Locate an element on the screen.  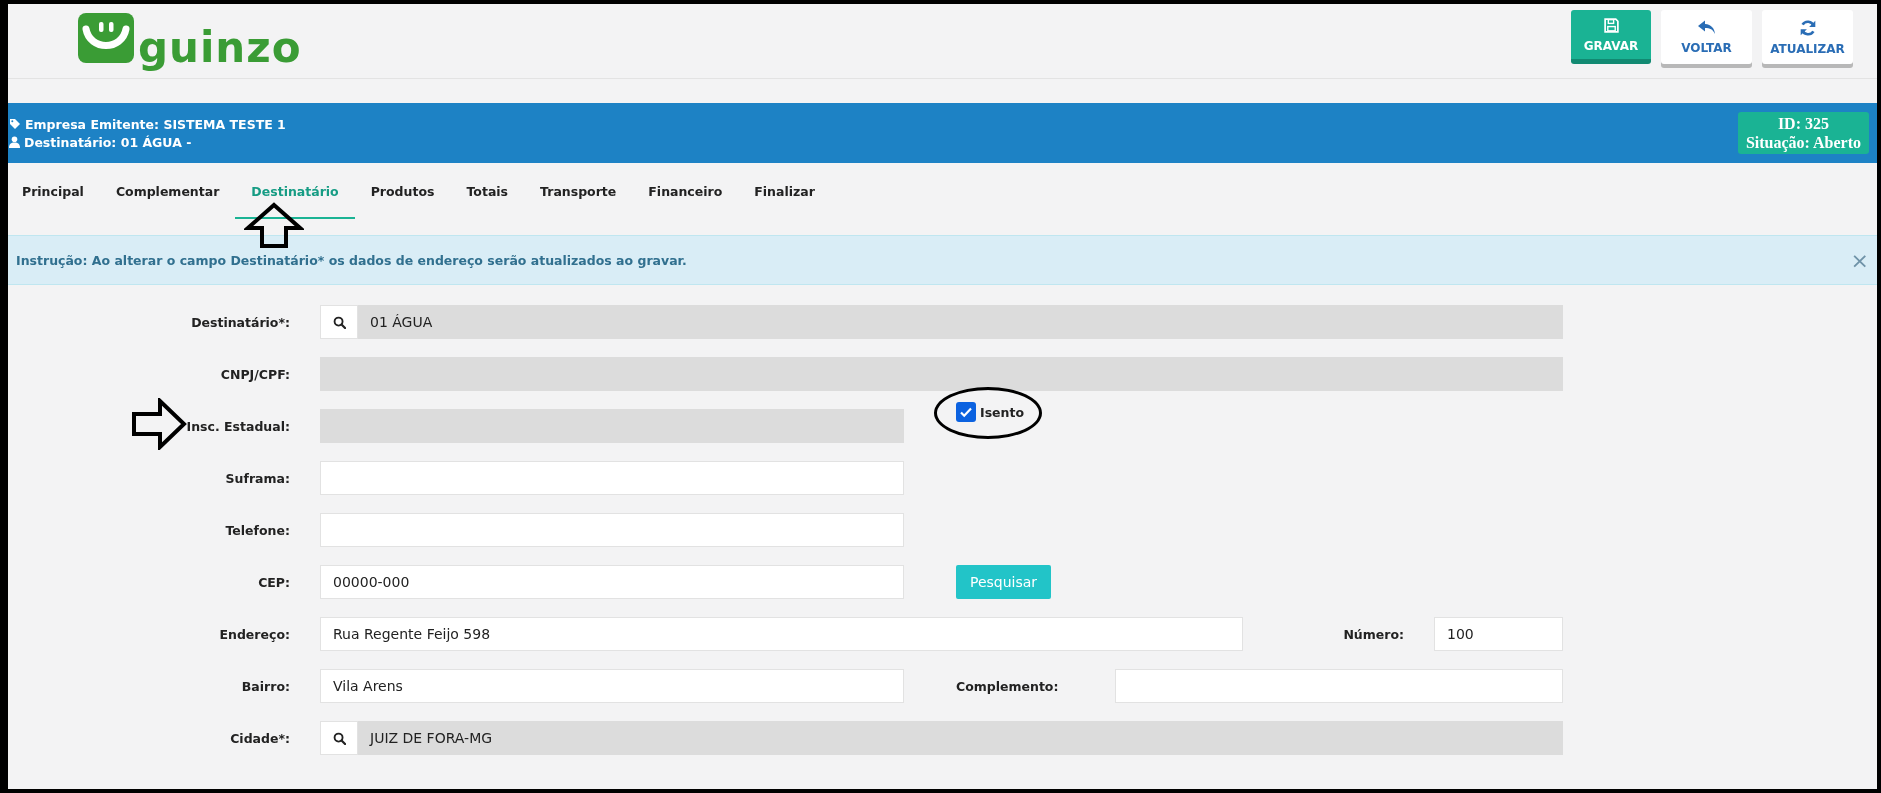
field-label: Destinatário*: is located at coordinates (240, 322).